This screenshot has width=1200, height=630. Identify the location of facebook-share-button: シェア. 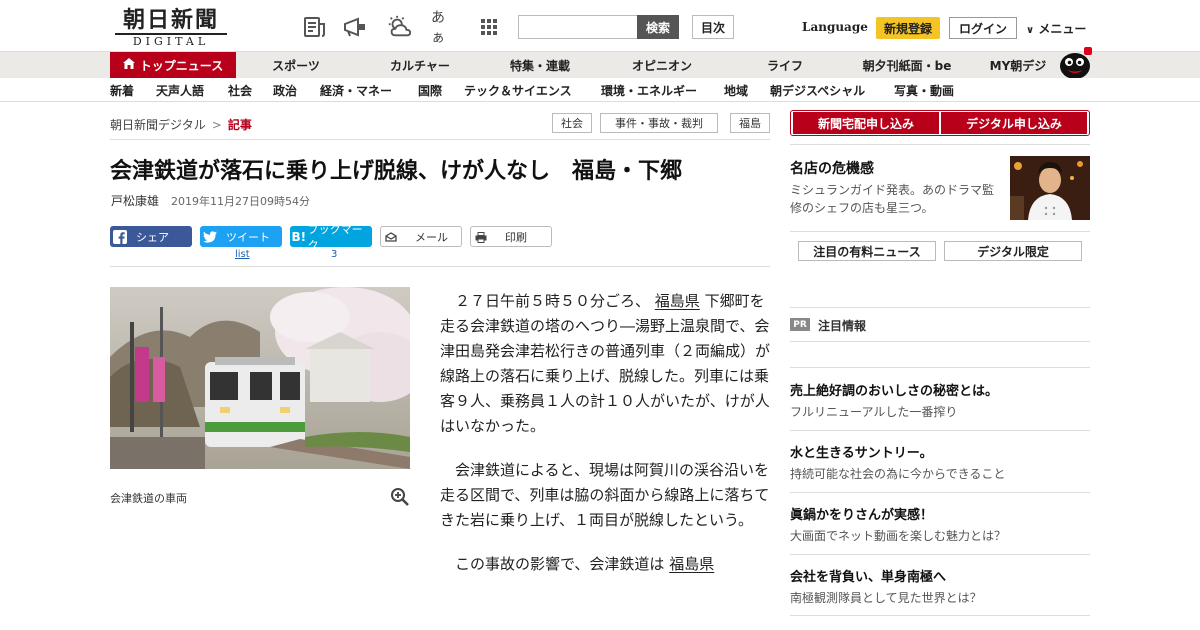
(151, 236).